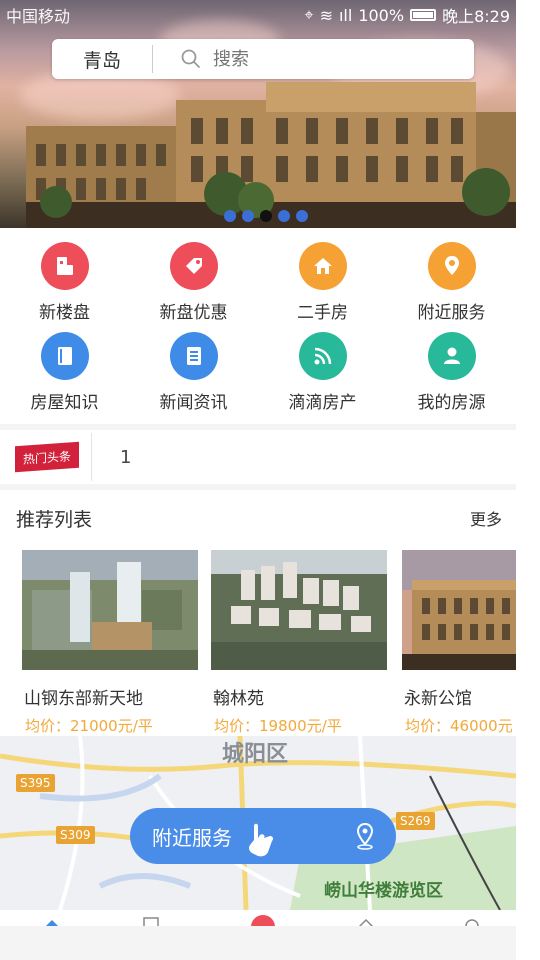 This screenshot has height=960, width=540. I want to click on home-tab-icon, so click(52, 921).